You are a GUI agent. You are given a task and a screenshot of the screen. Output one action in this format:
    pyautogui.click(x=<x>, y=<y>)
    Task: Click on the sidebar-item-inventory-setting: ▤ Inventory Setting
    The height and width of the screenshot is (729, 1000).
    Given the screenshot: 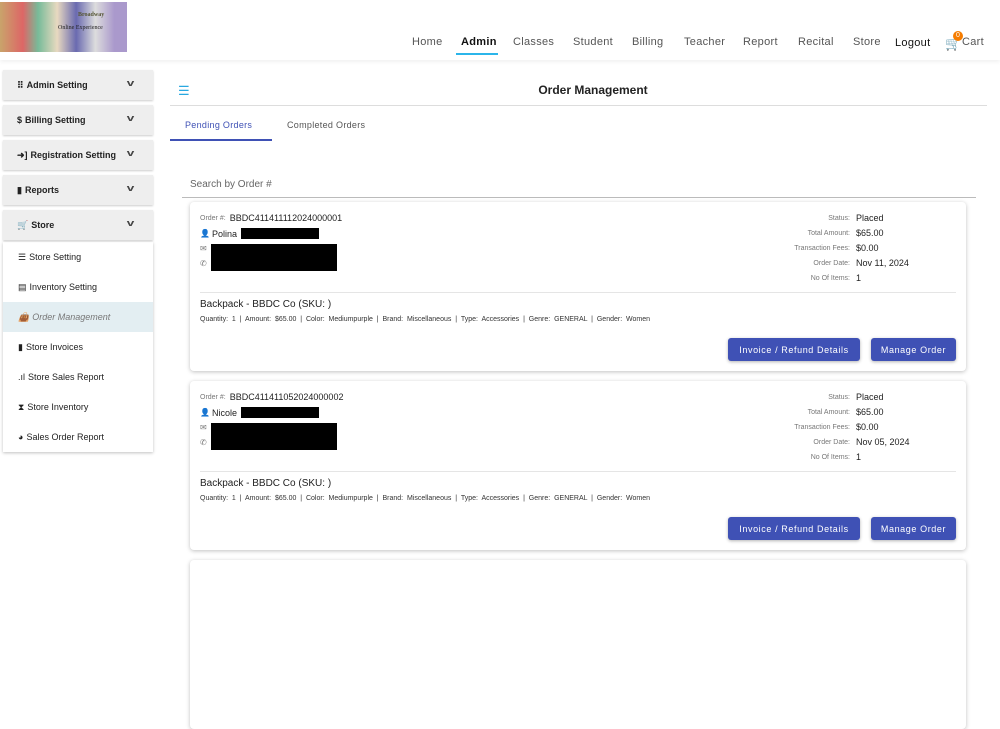 What is the action you would take?
    pyautogui.click(x=78, y=287)
    